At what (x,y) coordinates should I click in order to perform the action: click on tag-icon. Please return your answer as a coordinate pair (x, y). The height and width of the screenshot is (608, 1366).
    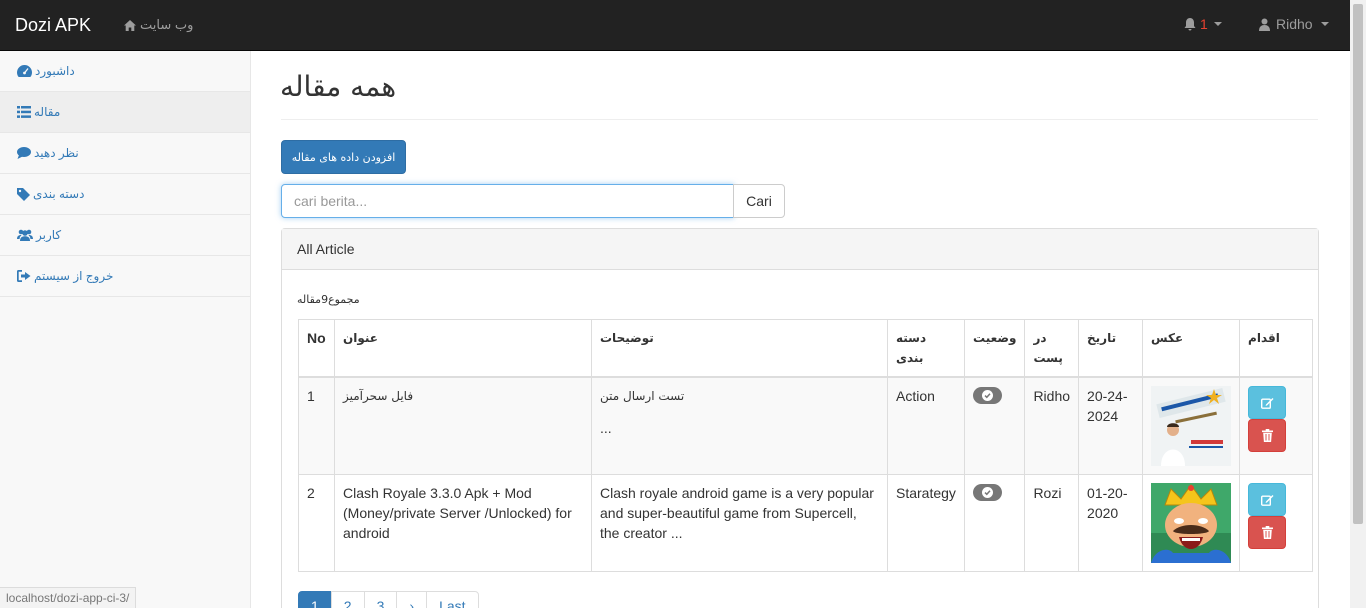
    Looking at the image, I should click on (23, 194).